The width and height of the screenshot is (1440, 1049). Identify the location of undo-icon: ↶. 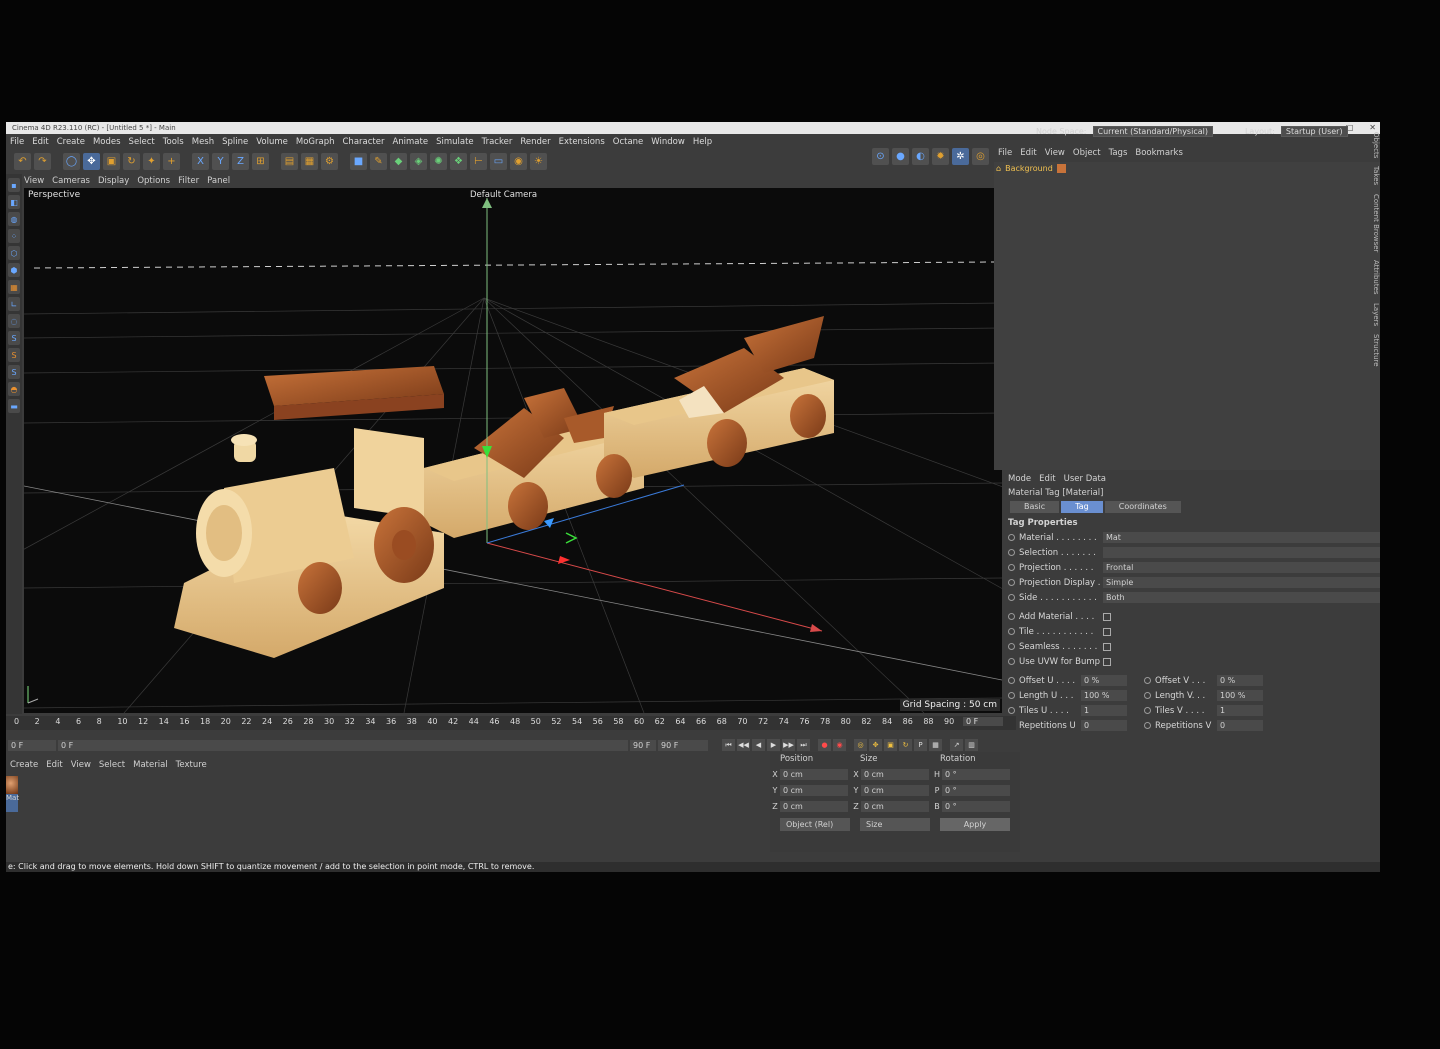
(22, 161).